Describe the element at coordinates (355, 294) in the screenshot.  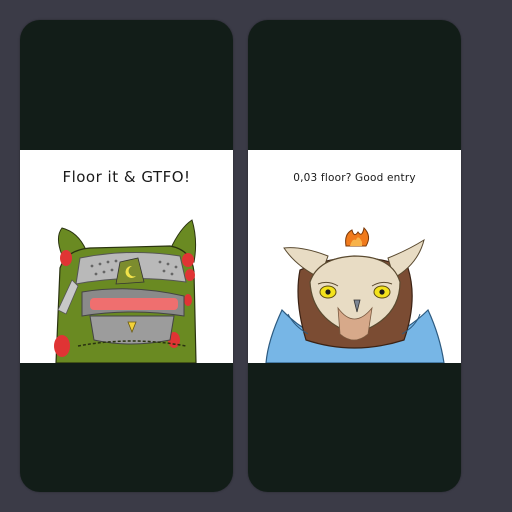
I see `owl-king-illustration` at that location.